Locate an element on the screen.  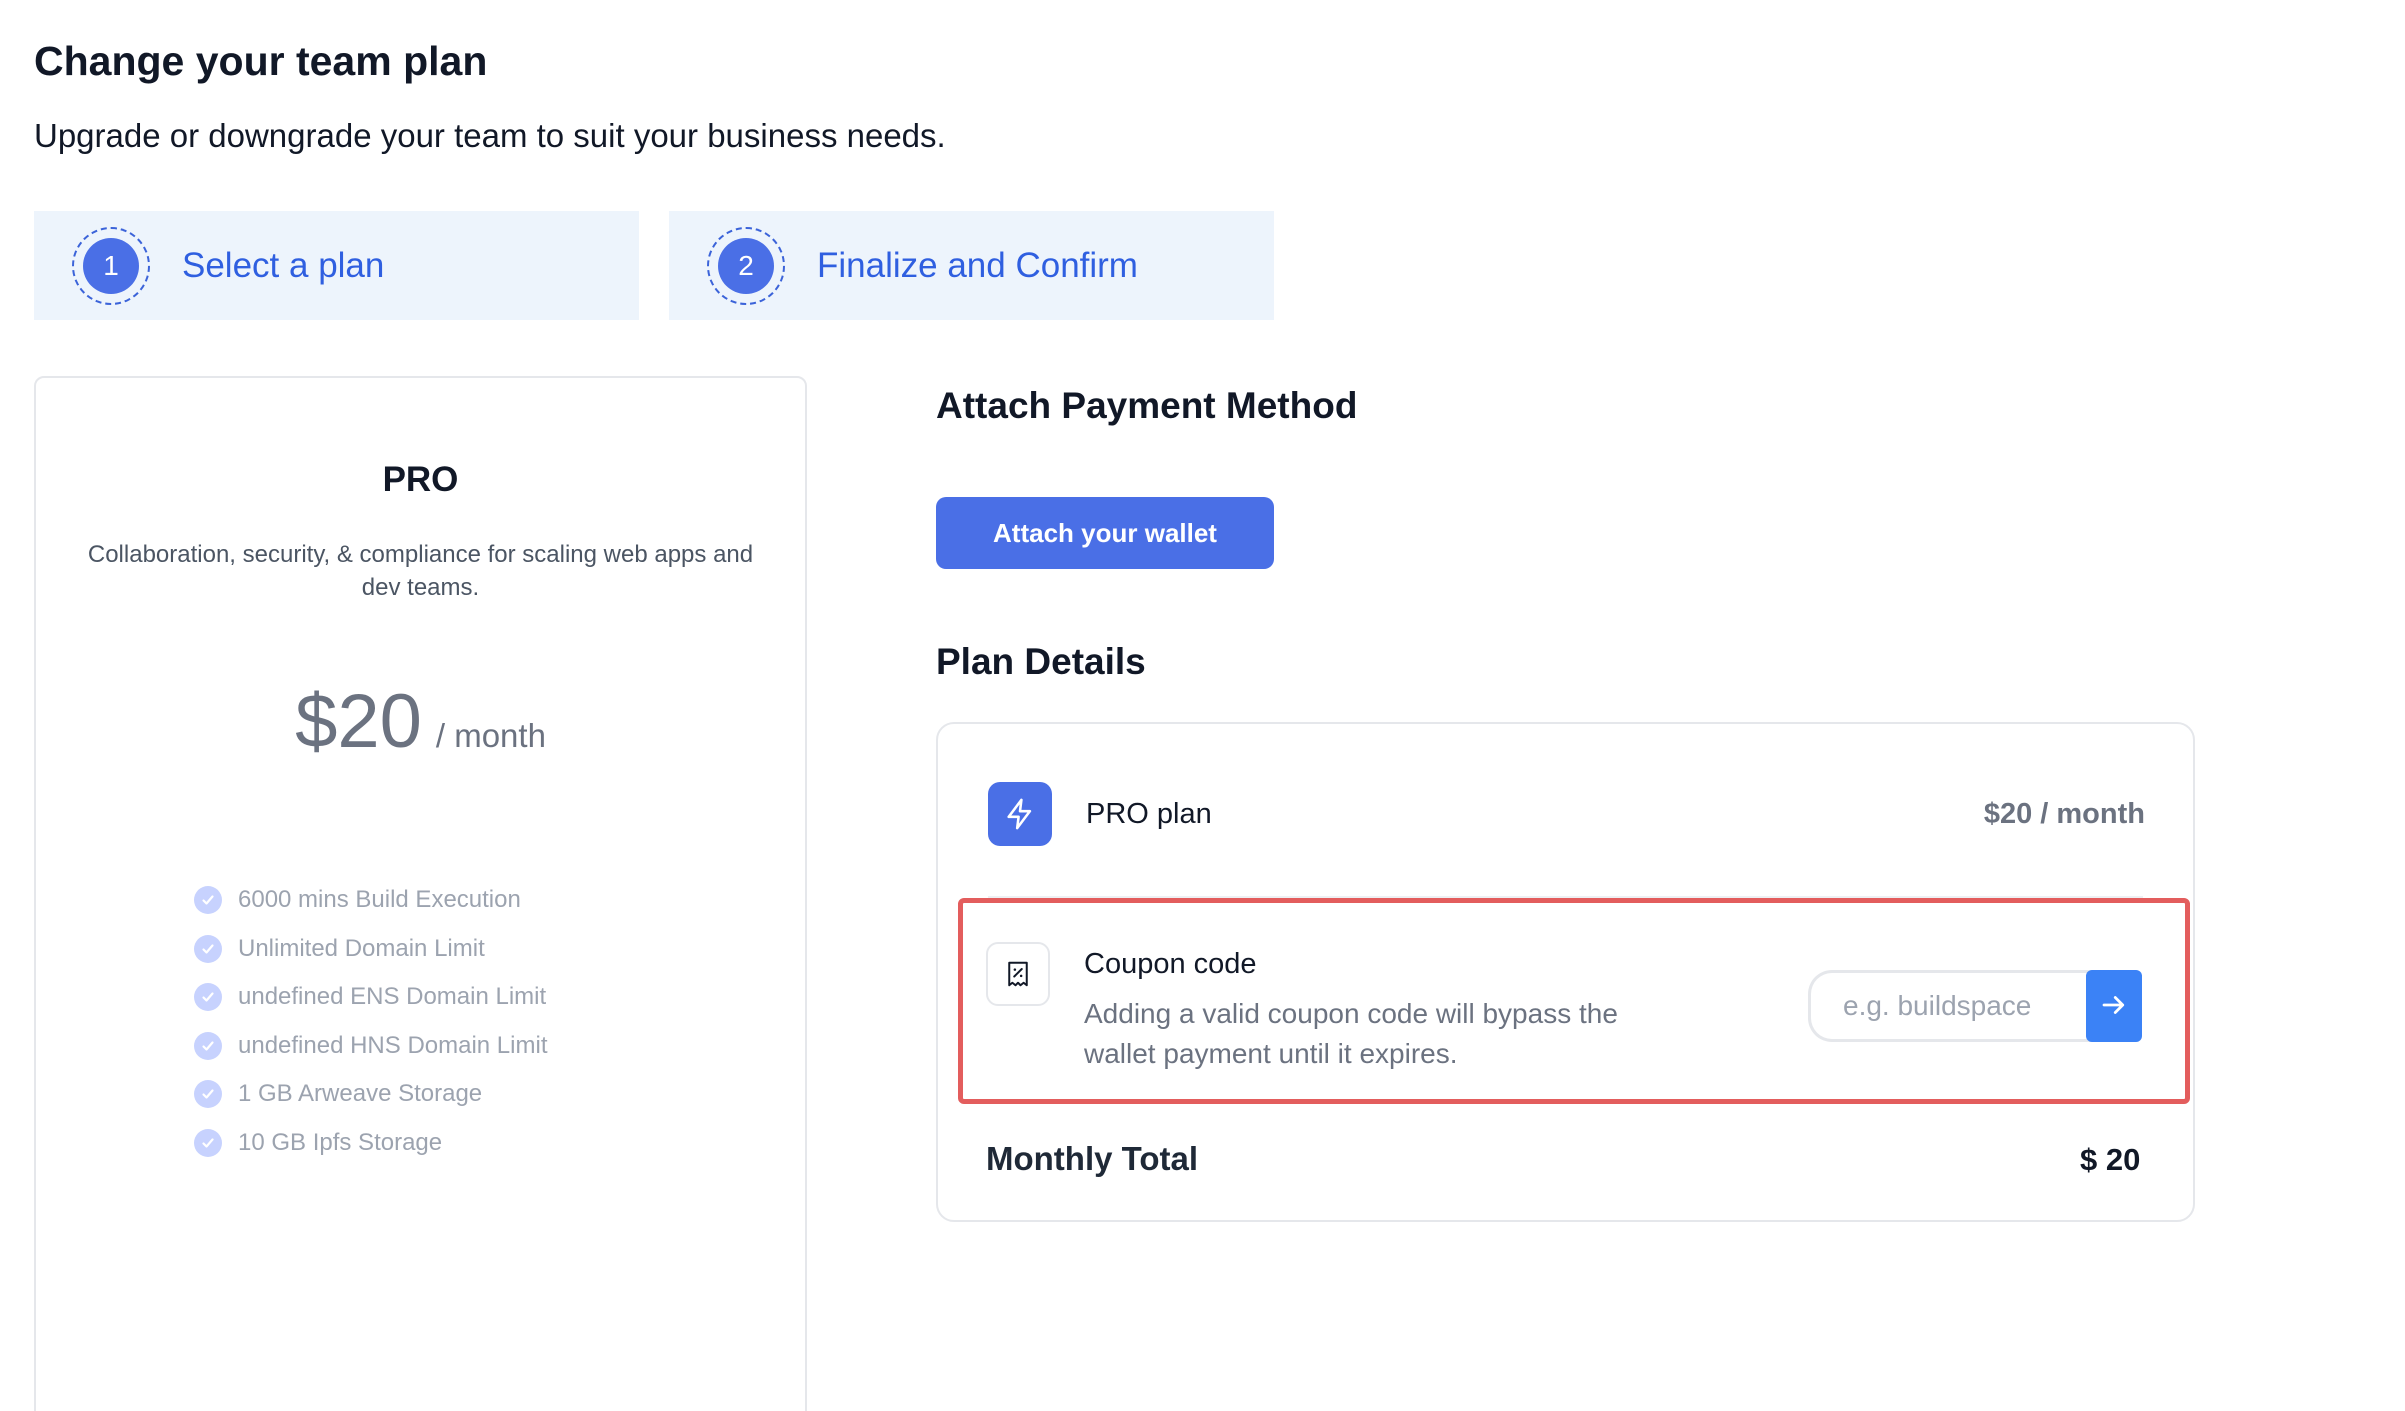
feature-item: 1 GB Arweave Storage is located at coordinates (370, 1094).